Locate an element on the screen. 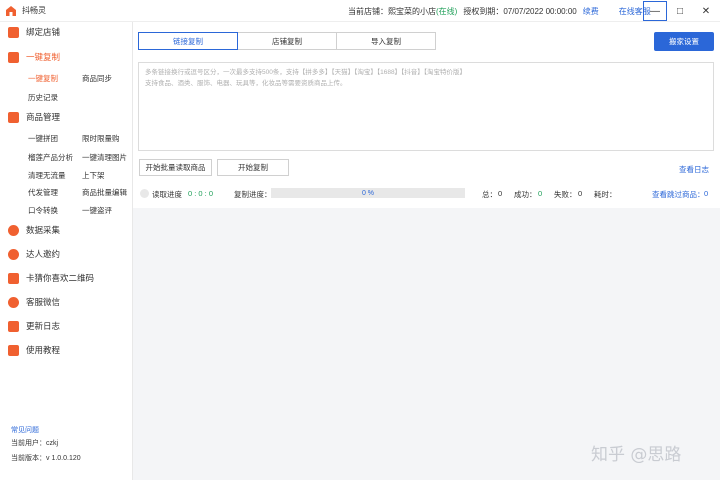 This screenshot has height=480, width=720. fail-label: 失败： is located at coordinates (565, 194).